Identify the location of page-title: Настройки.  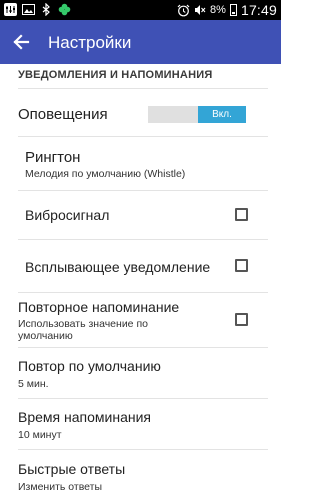
(90, 42).